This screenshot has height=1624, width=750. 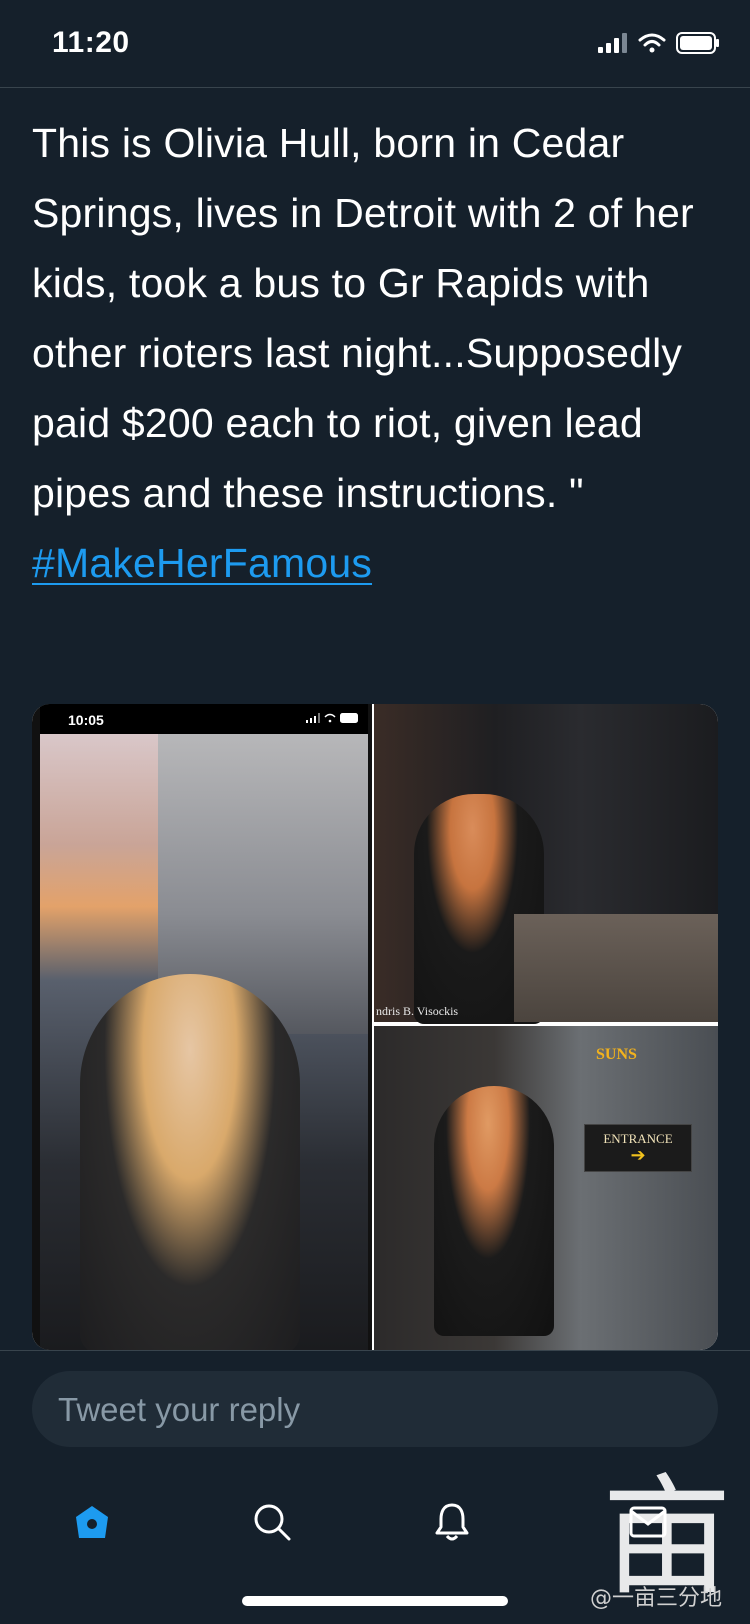 What do you see at coordinates (375, 1409) in the screenshot?
I see `reply-input: Tweet your reply` at bounding box center [375, 1409].